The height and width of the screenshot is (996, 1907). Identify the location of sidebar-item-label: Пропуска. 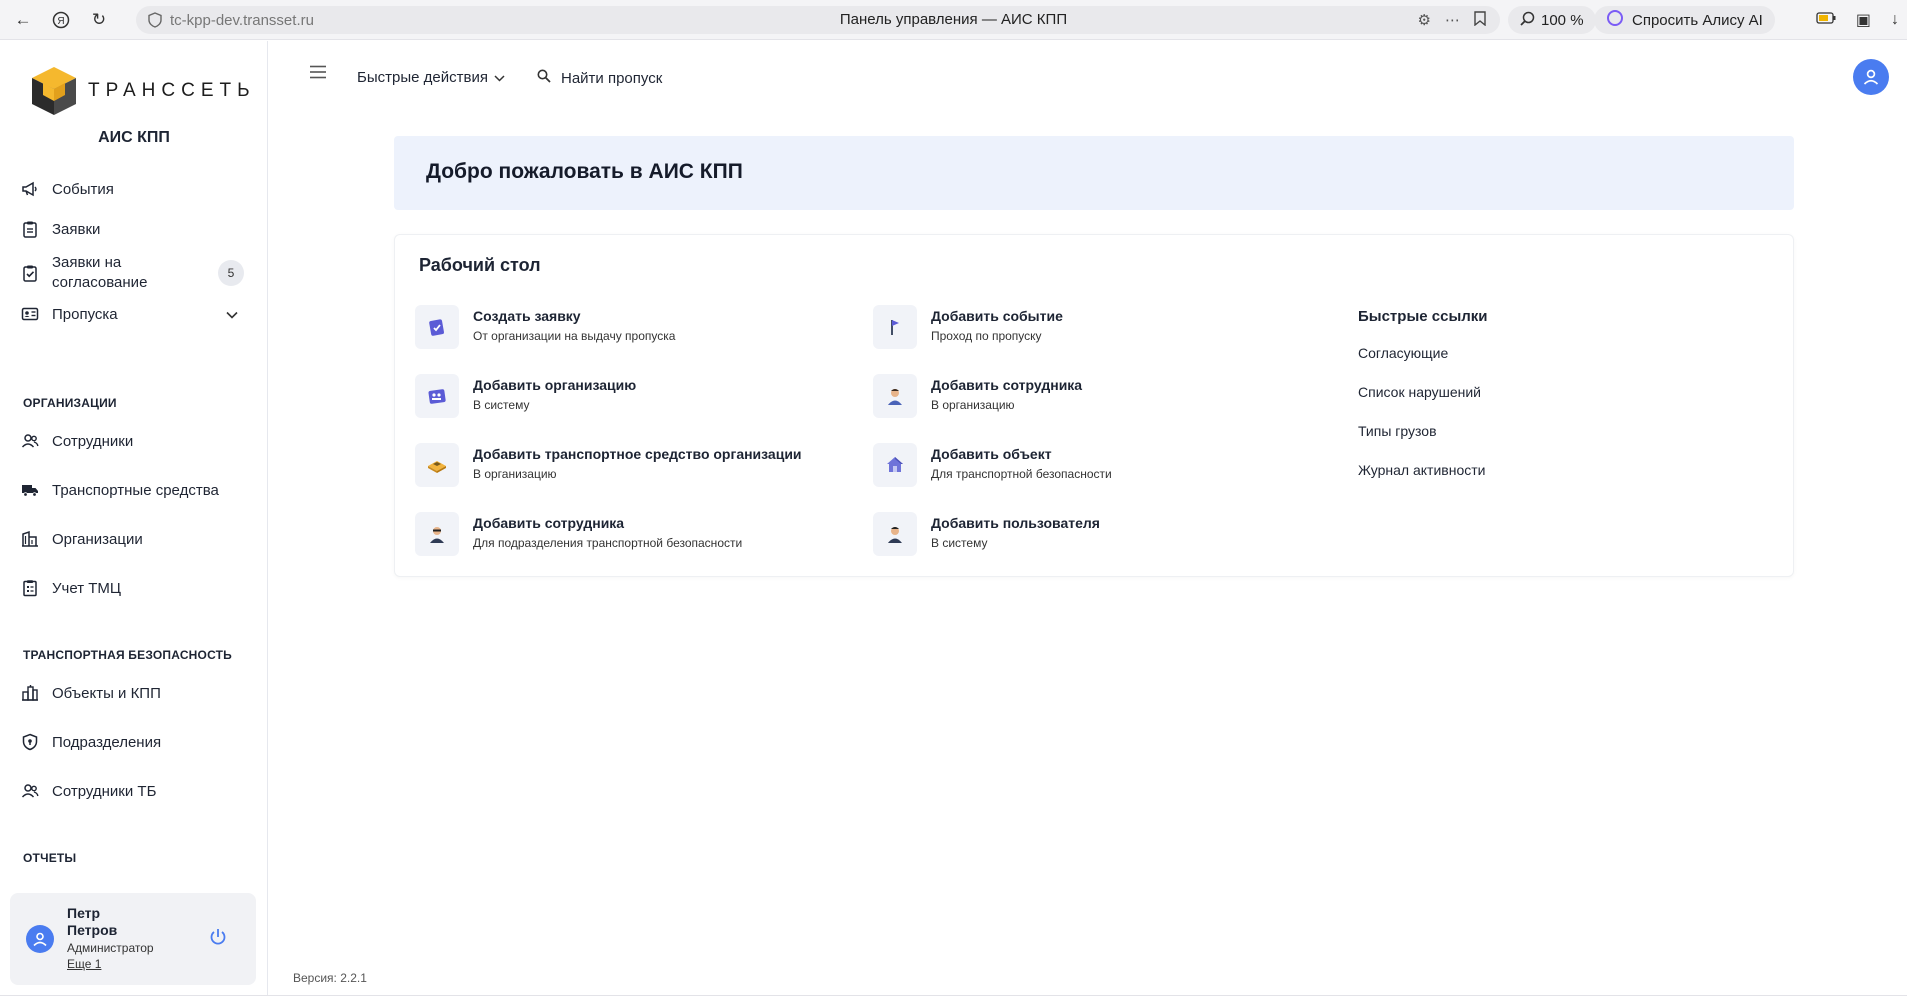
(85, 314).